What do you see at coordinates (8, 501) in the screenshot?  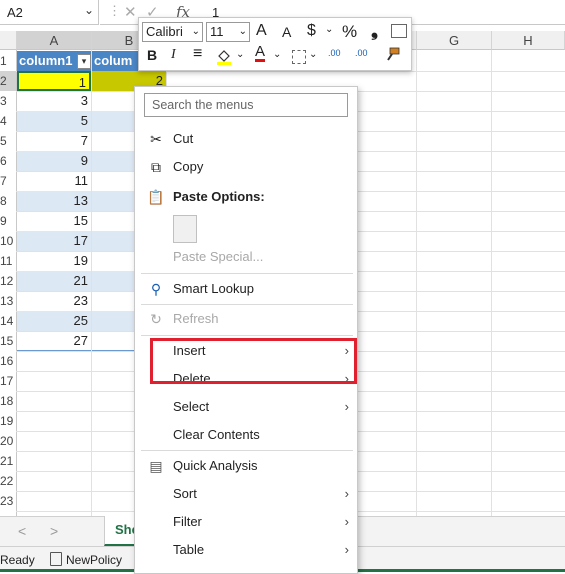 I see `row-header-23: 23` at bounding box center [8, 501].